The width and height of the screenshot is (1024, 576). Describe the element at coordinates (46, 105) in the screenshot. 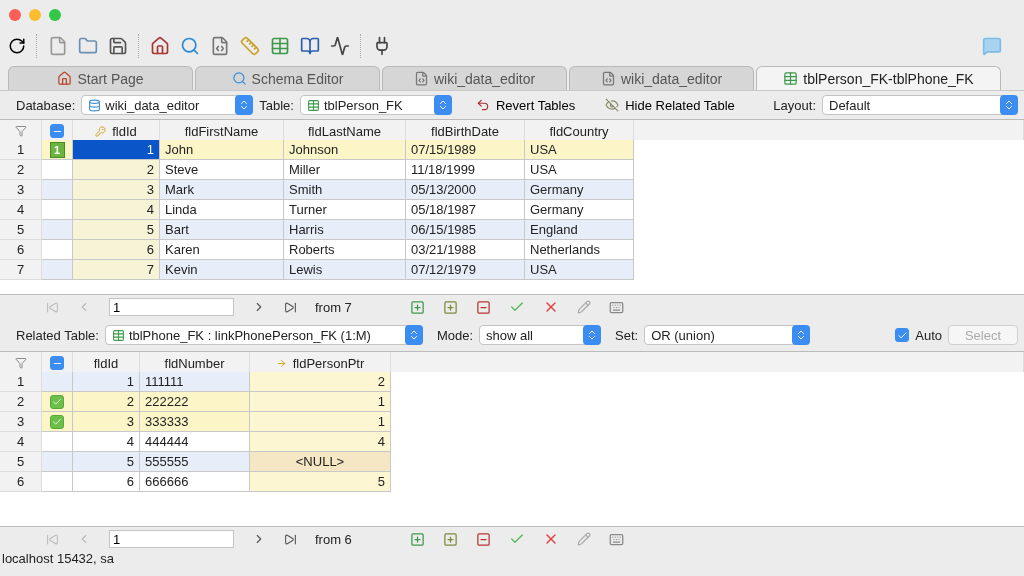

I see `field-label: Database:` at that location.